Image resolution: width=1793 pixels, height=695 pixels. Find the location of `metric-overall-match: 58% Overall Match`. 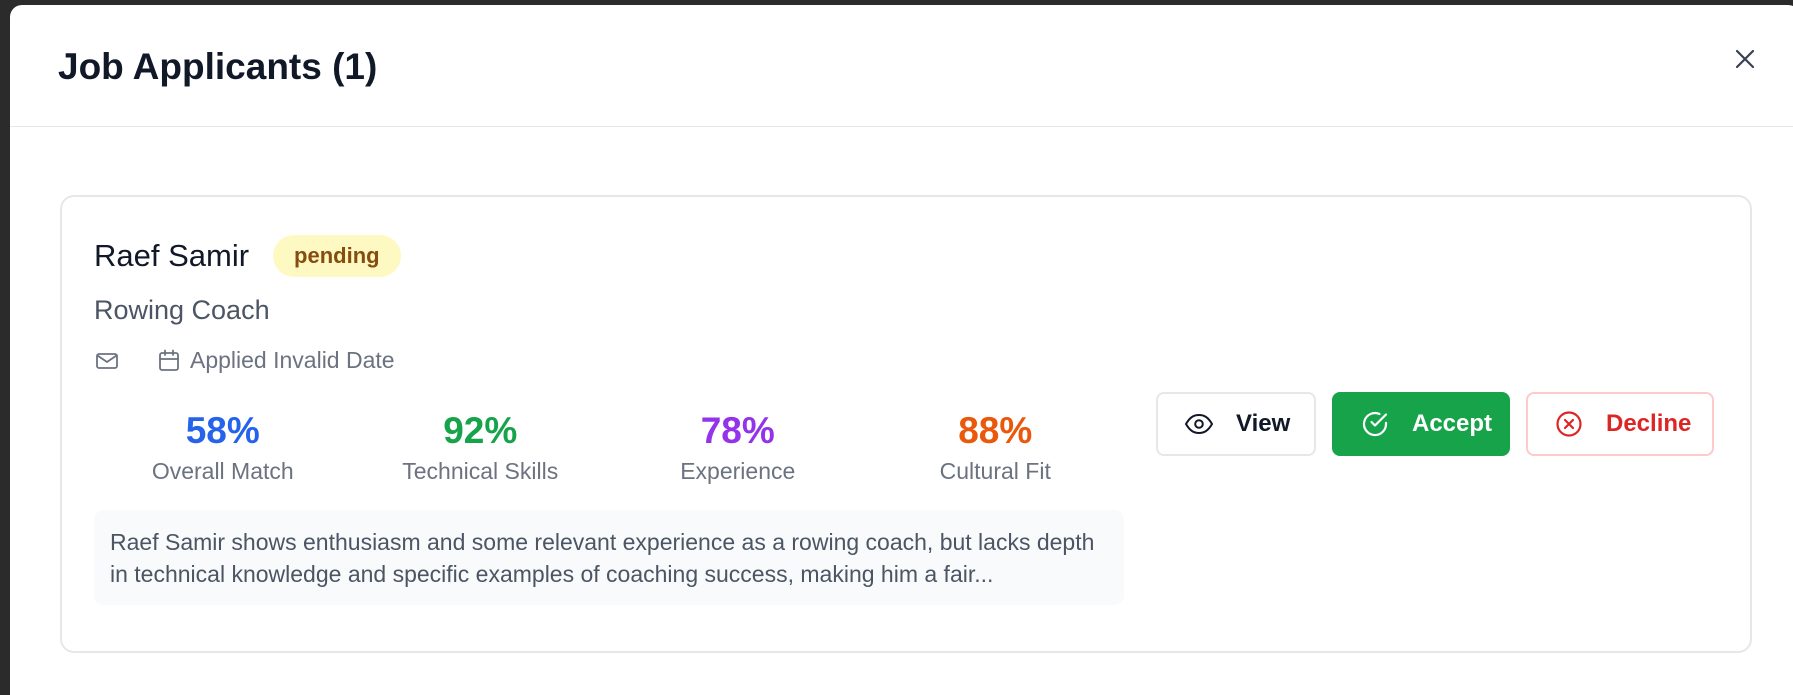

metric-overall-match: 58% Overall Match is located at coordinates (223, 447).